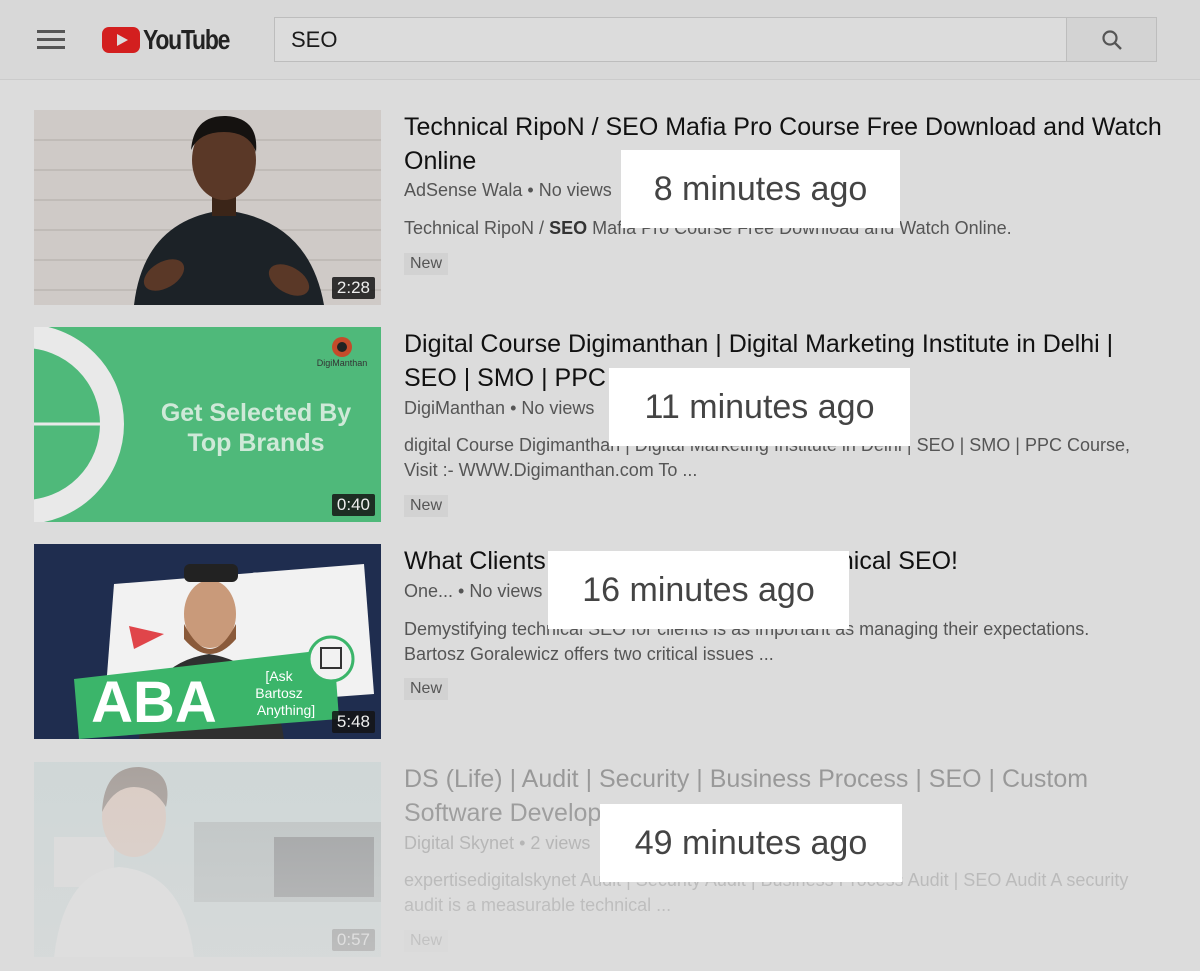  Describe the element at coordinates (121, 40) in the screenshot. I see `youtube-play-icon` at that location.